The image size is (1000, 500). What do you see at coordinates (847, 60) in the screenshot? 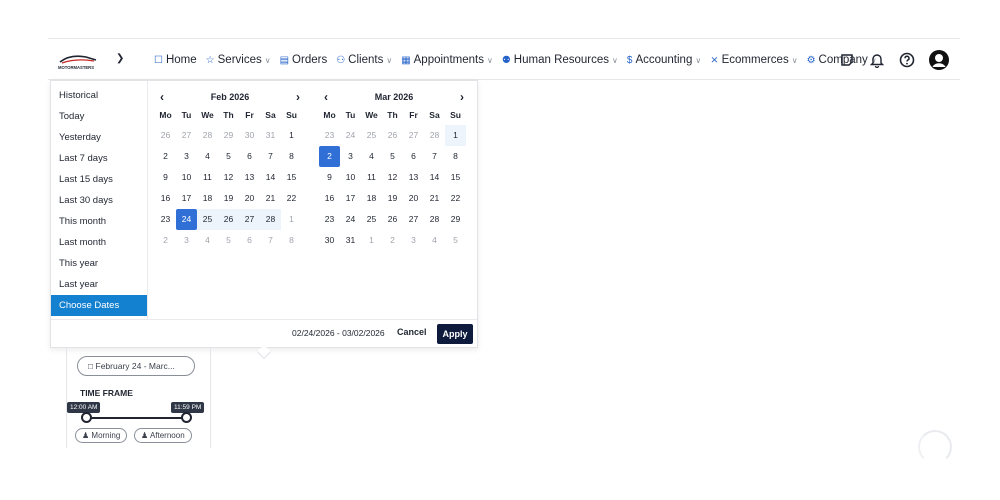
I see `note-icon` at bounding box center [847, 60].